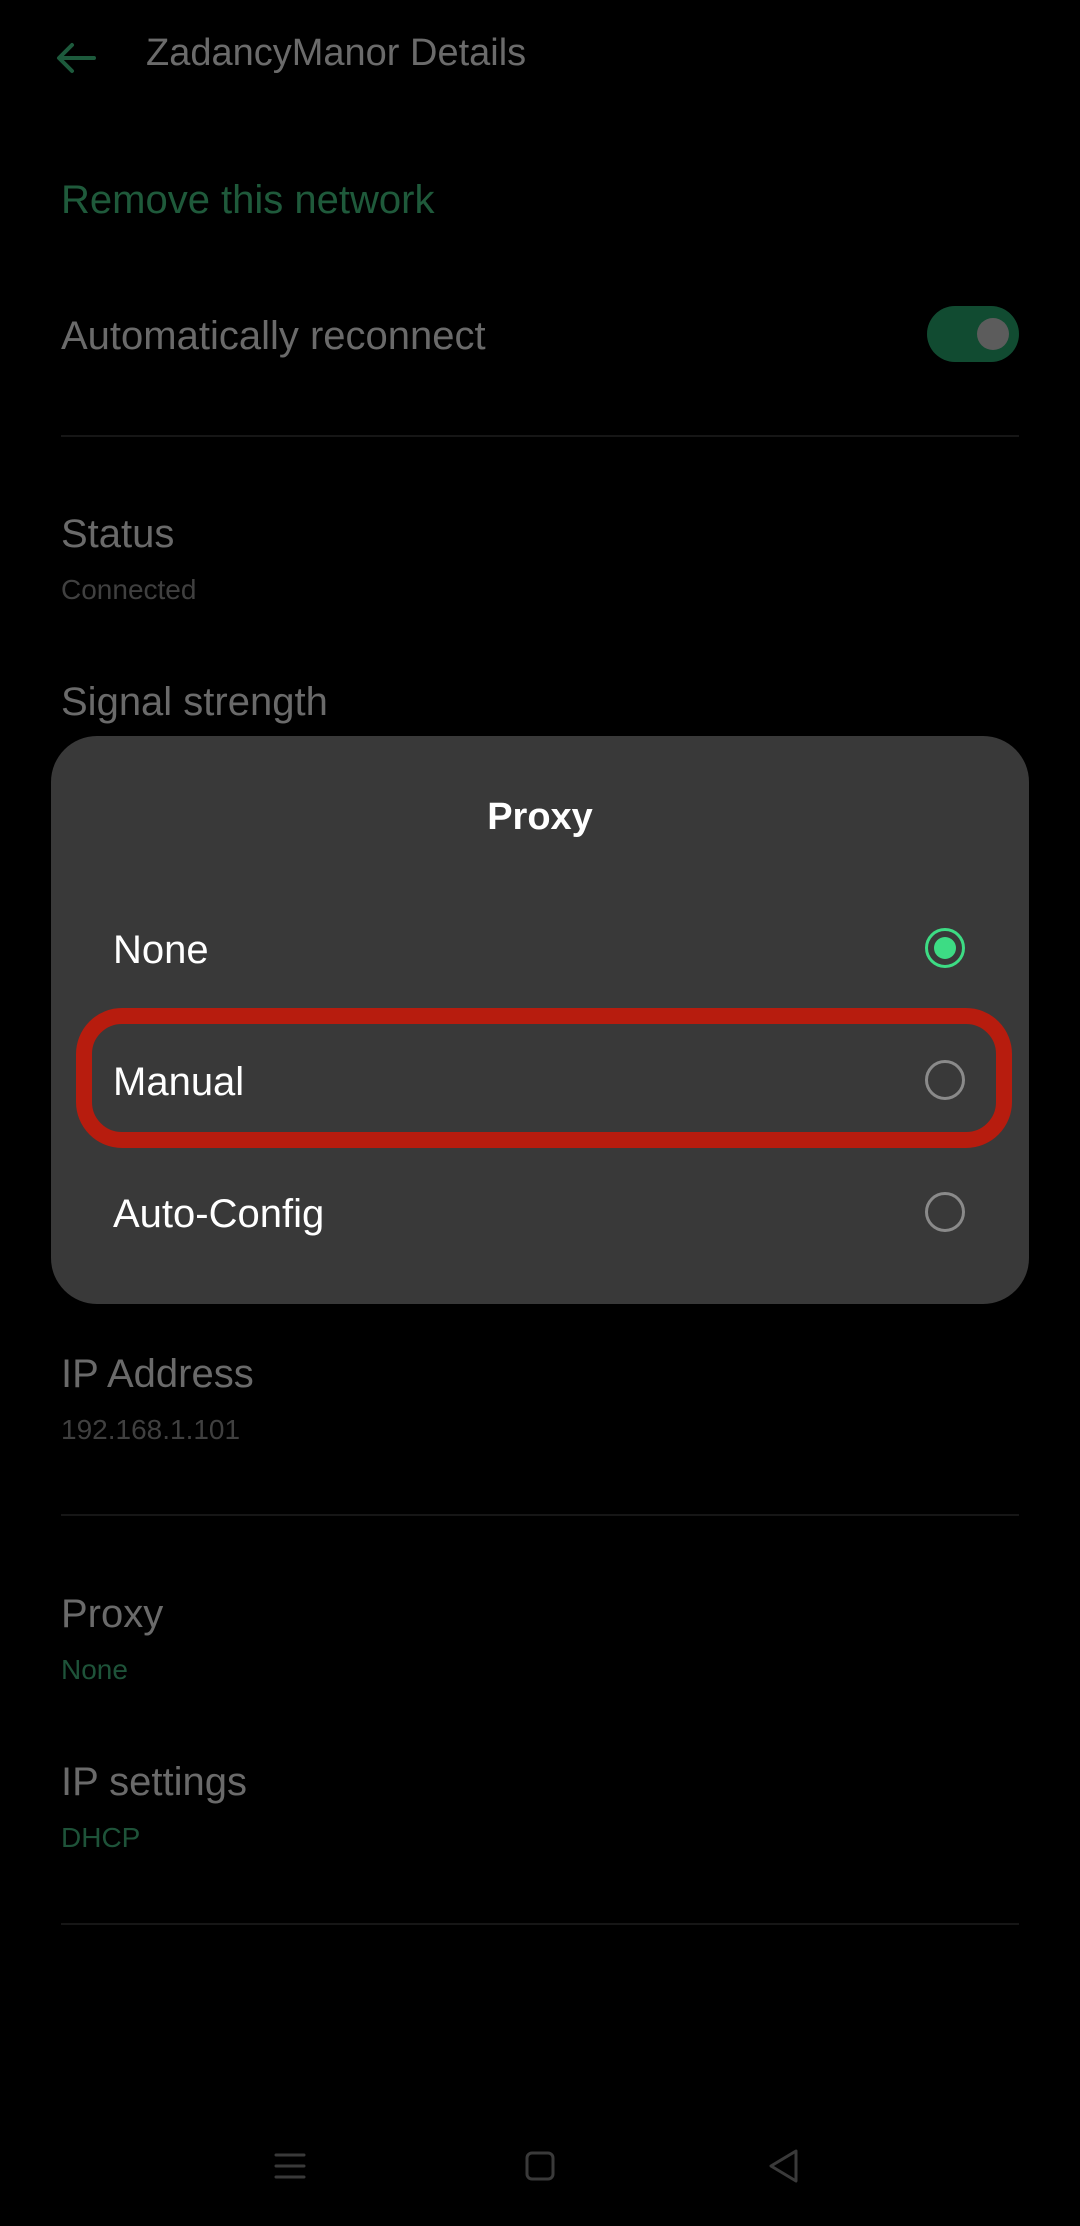 The height and width of the screenshot is (2226, 1080). Describe the element at coordinates (540, 1082) in the screenshot. I see `proxy-option-manual: Manual` at that location.